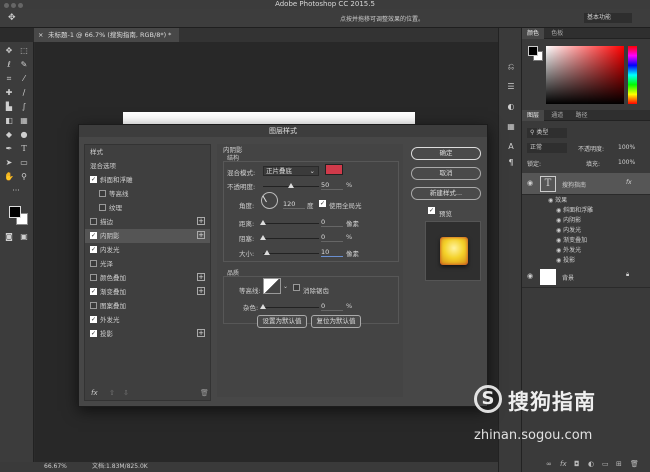 Image resolution: width=650 pixels, height=472 pixels. Describe the element at coordinates (332, 306) in the screenshot. I see `noise-input: 0` at that location.